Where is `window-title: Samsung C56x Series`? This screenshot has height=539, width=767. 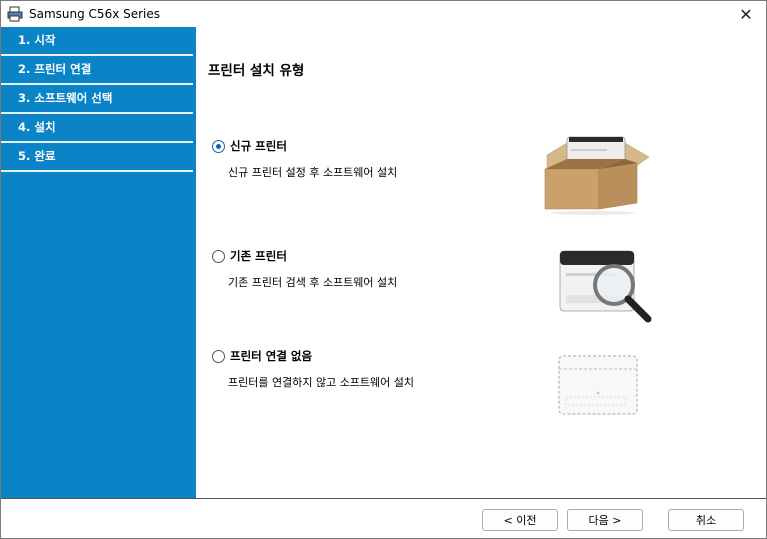
window-title: Samsung C56x Series is located at coordinates (95, 14).